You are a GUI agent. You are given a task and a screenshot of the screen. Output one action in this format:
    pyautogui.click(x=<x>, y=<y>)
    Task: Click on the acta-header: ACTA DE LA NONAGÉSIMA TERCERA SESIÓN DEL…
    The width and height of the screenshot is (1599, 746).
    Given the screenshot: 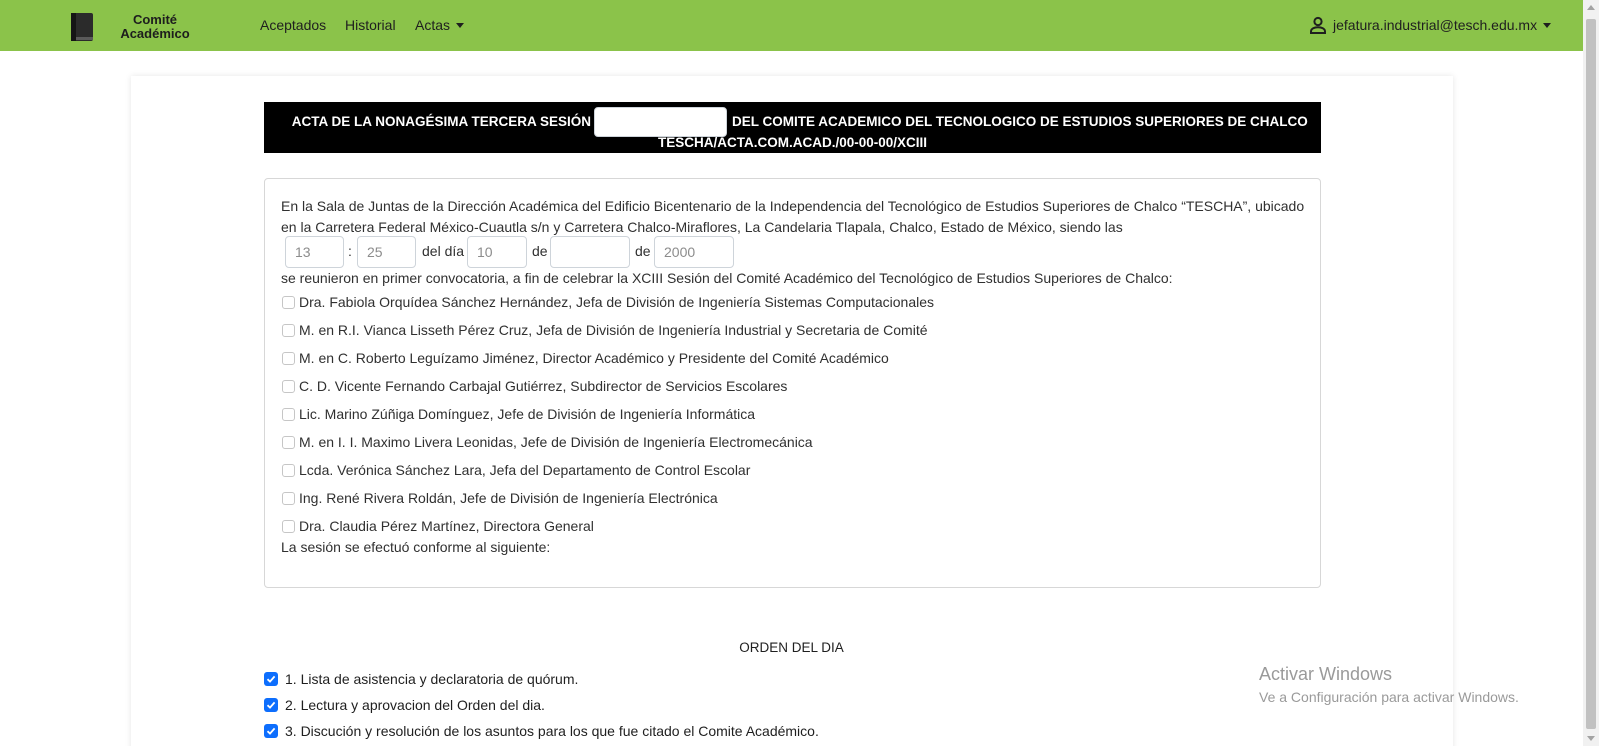 What is the action you would take?
    pyautogui.click(x=792, y=127)
    